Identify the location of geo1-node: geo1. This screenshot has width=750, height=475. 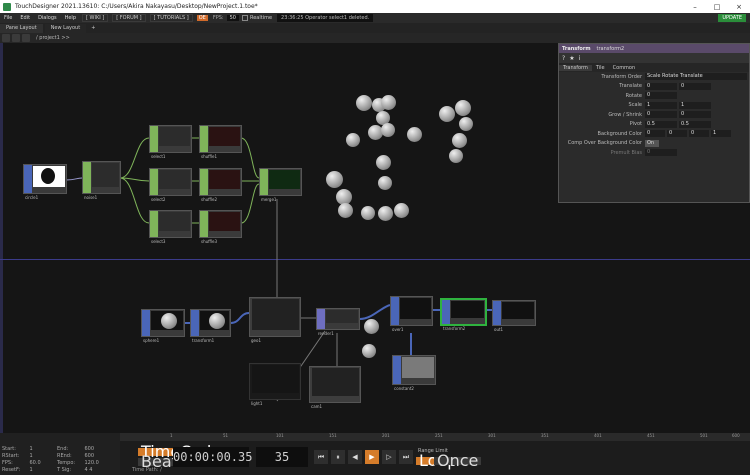
(275, 320).